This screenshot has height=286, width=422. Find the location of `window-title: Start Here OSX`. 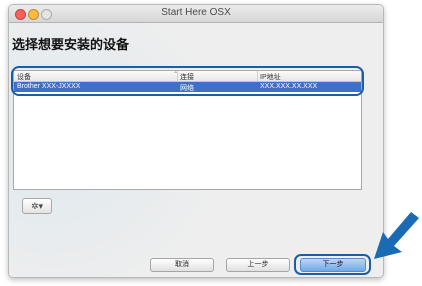

window-title: Start Here OSX is located at coordinates (196, 12).